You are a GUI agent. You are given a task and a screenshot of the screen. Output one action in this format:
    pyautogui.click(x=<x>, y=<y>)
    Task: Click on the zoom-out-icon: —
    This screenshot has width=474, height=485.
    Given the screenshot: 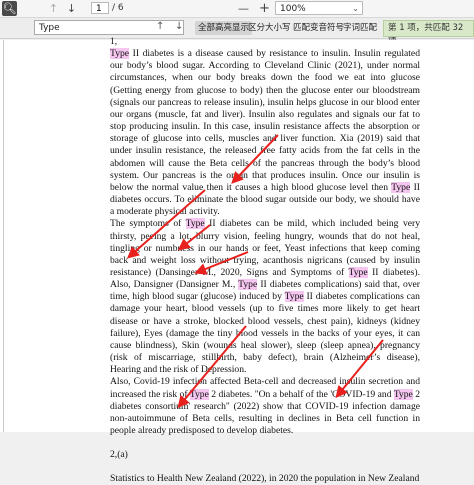 What is the action you would take?
    pyautogui.click(x=243, y=8)
    